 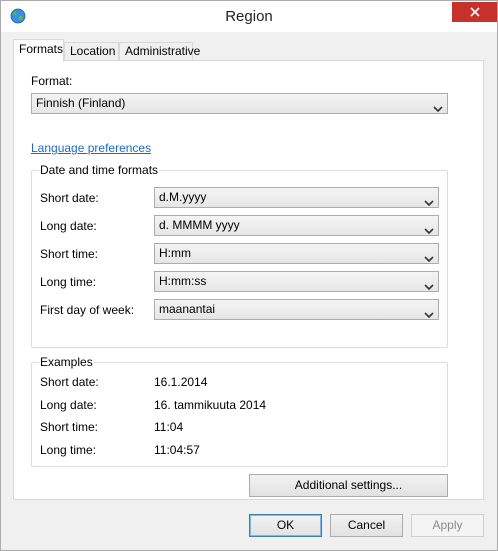 What do you see at coordinates (66, 362) in the screenshot?
I see `examples-legend: Examples` at bounding box center [66, 362].